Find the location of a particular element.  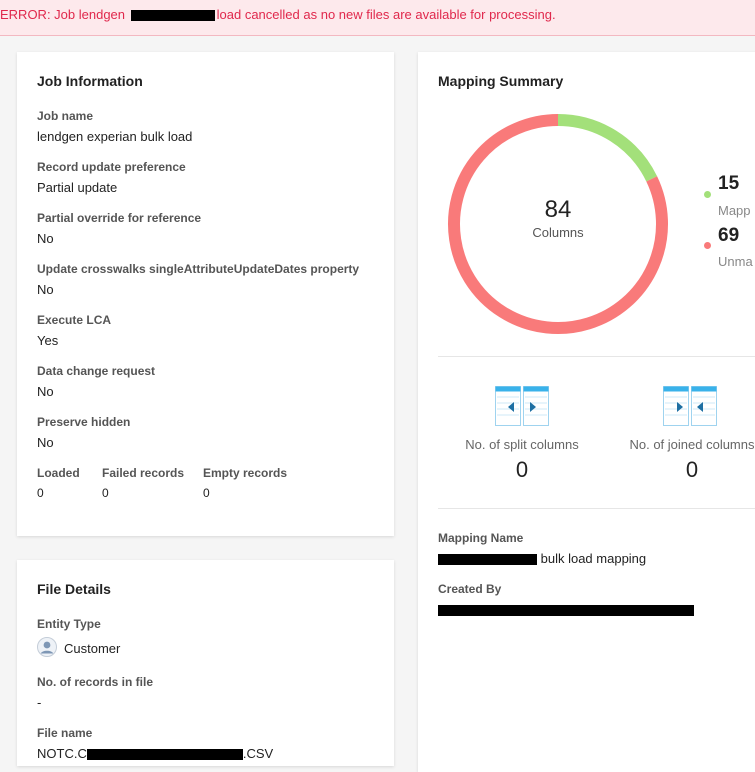

partial-override-label: Partial override for reference is located at coordinates (119, 218).